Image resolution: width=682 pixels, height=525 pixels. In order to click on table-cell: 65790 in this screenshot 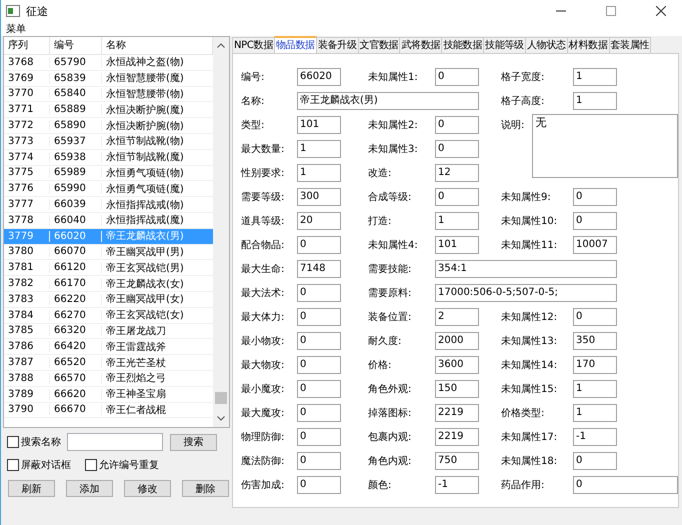, I will do `click(76, 62)`.